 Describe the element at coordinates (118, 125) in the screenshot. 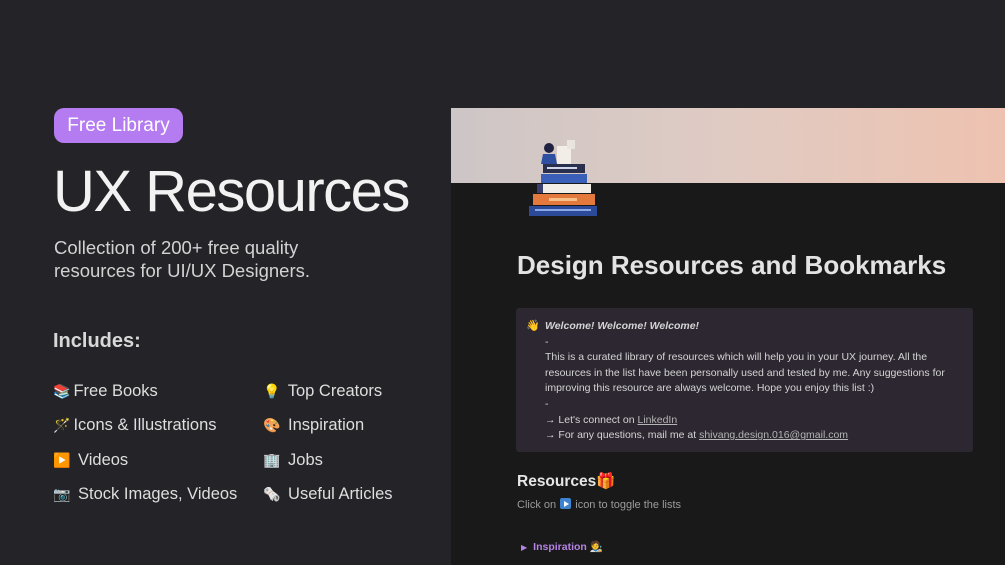

I see `free-library-badge: Free Library` at that location.